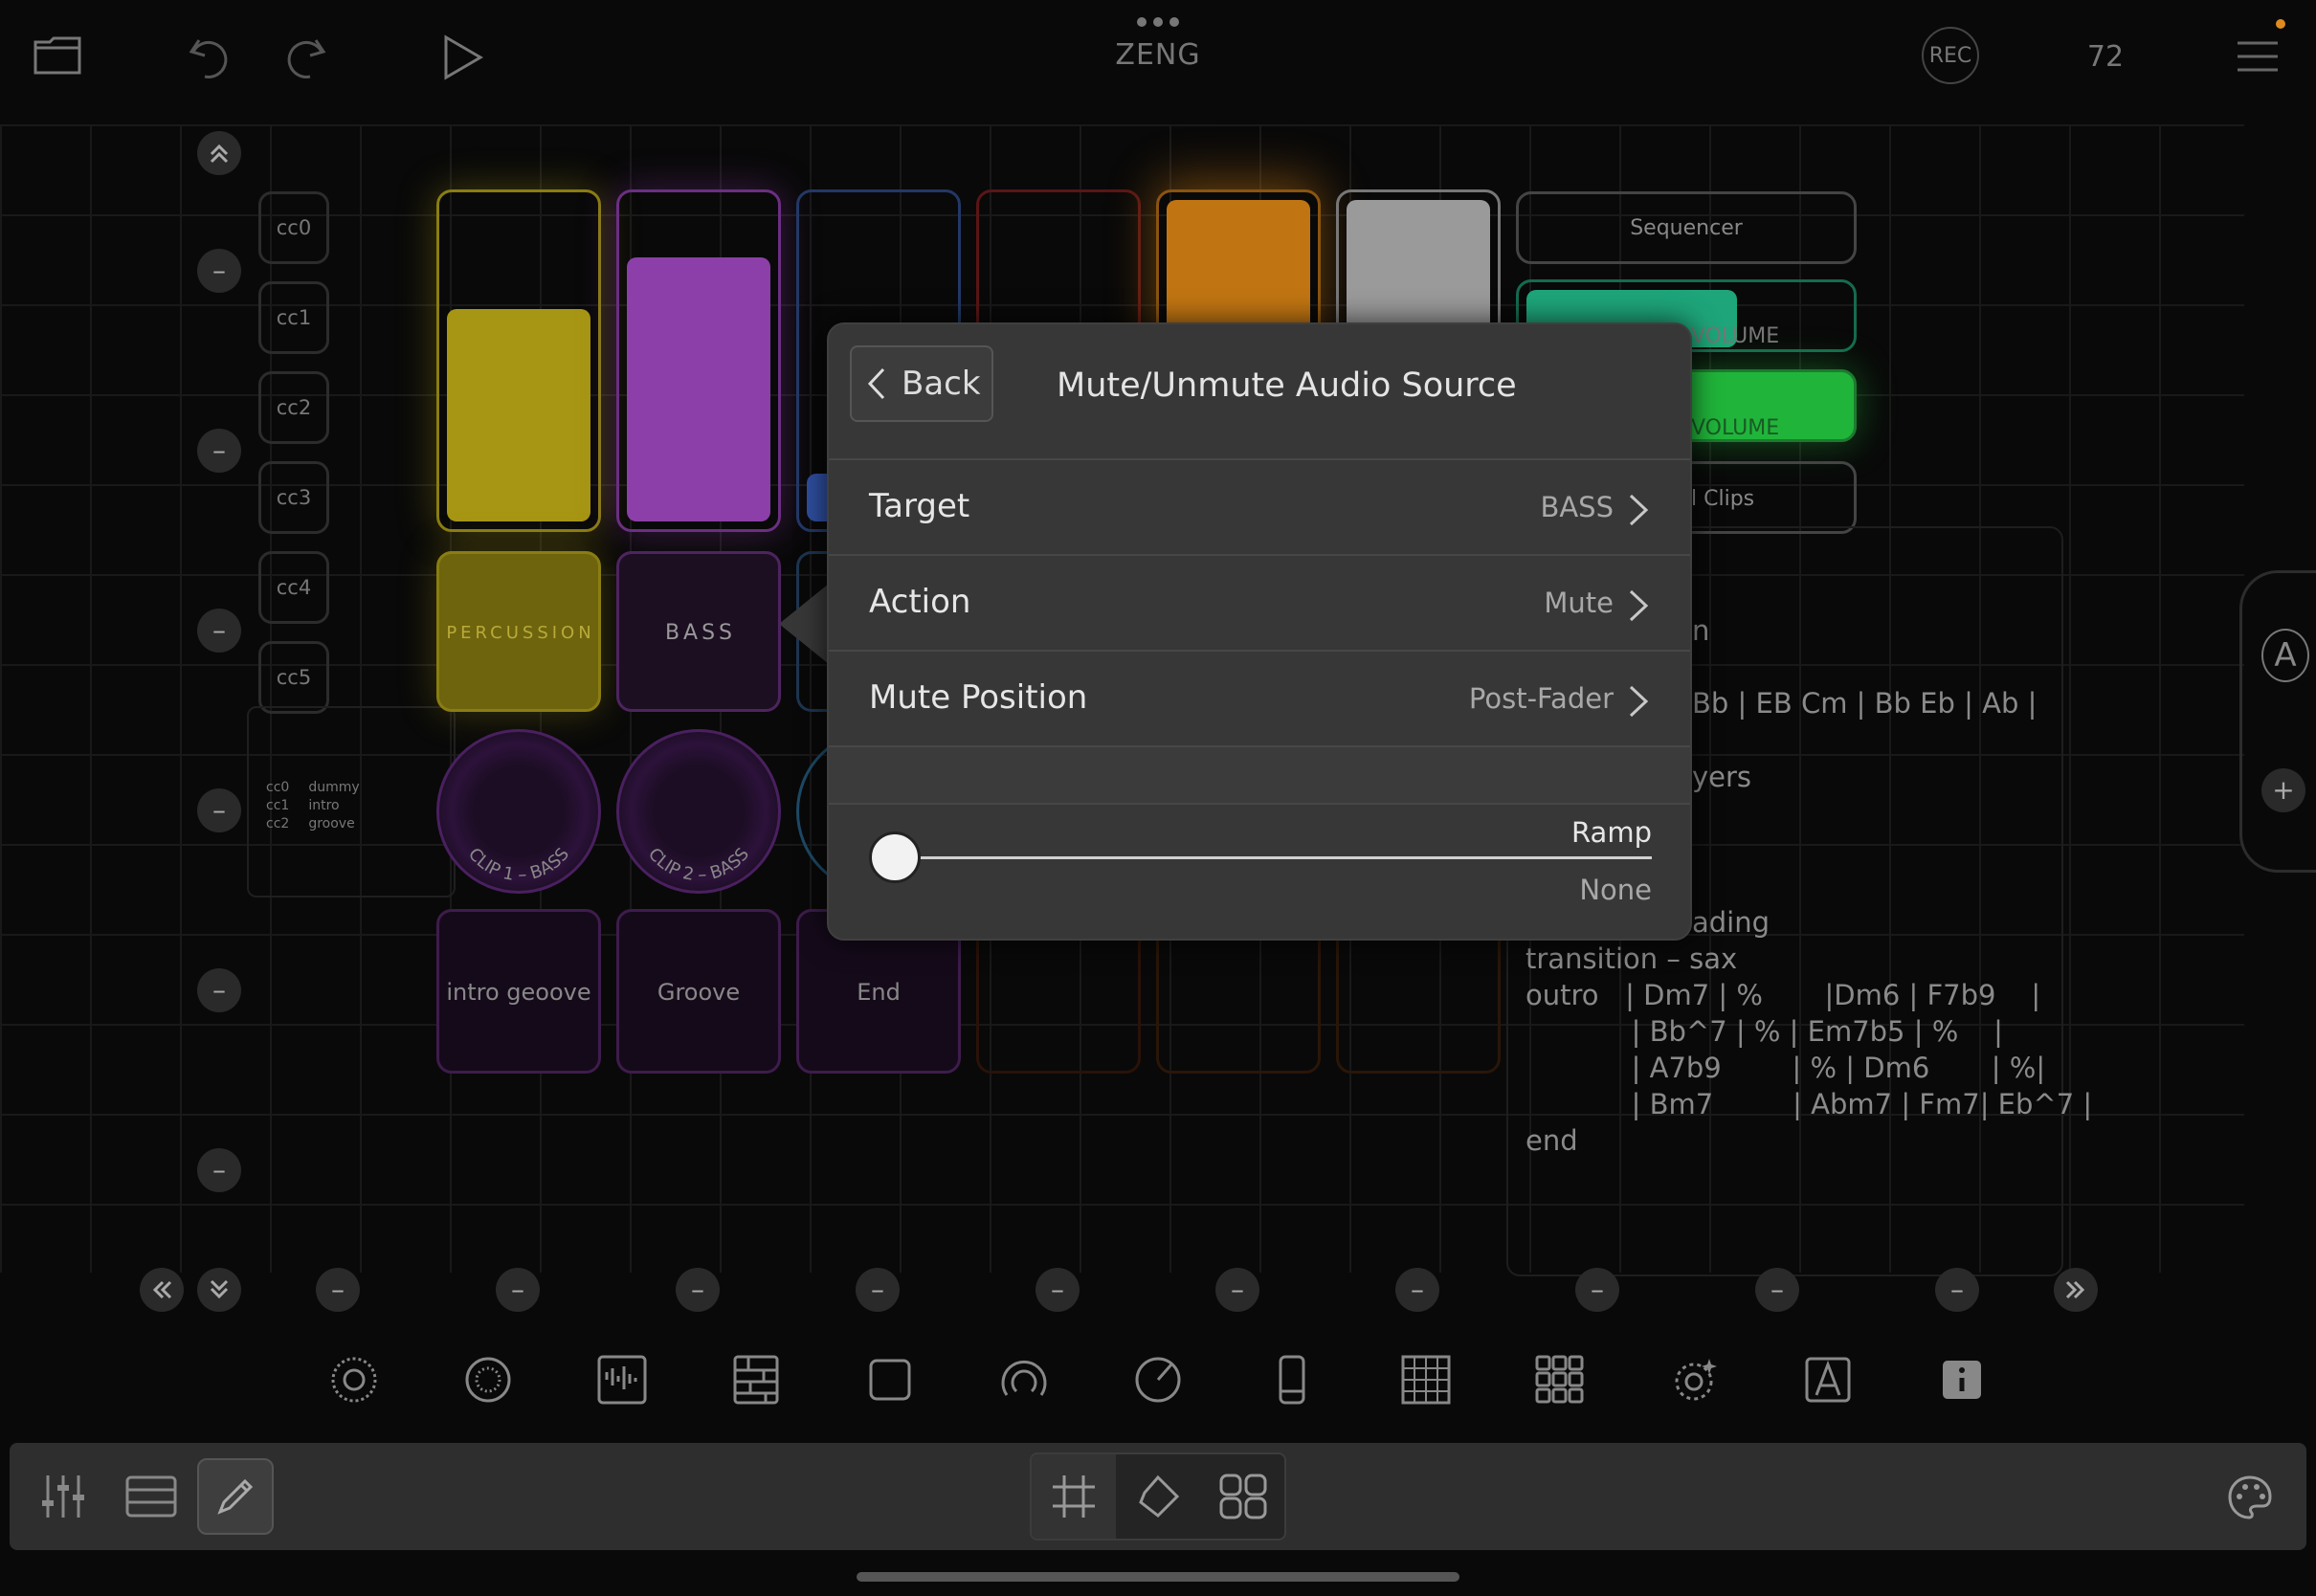 Image resolution: width=2316 pixels, height=1596 pixels. Describe the element at coordinates (2277, 722) in the screenshot. I see `side-panel: A +` at that location.